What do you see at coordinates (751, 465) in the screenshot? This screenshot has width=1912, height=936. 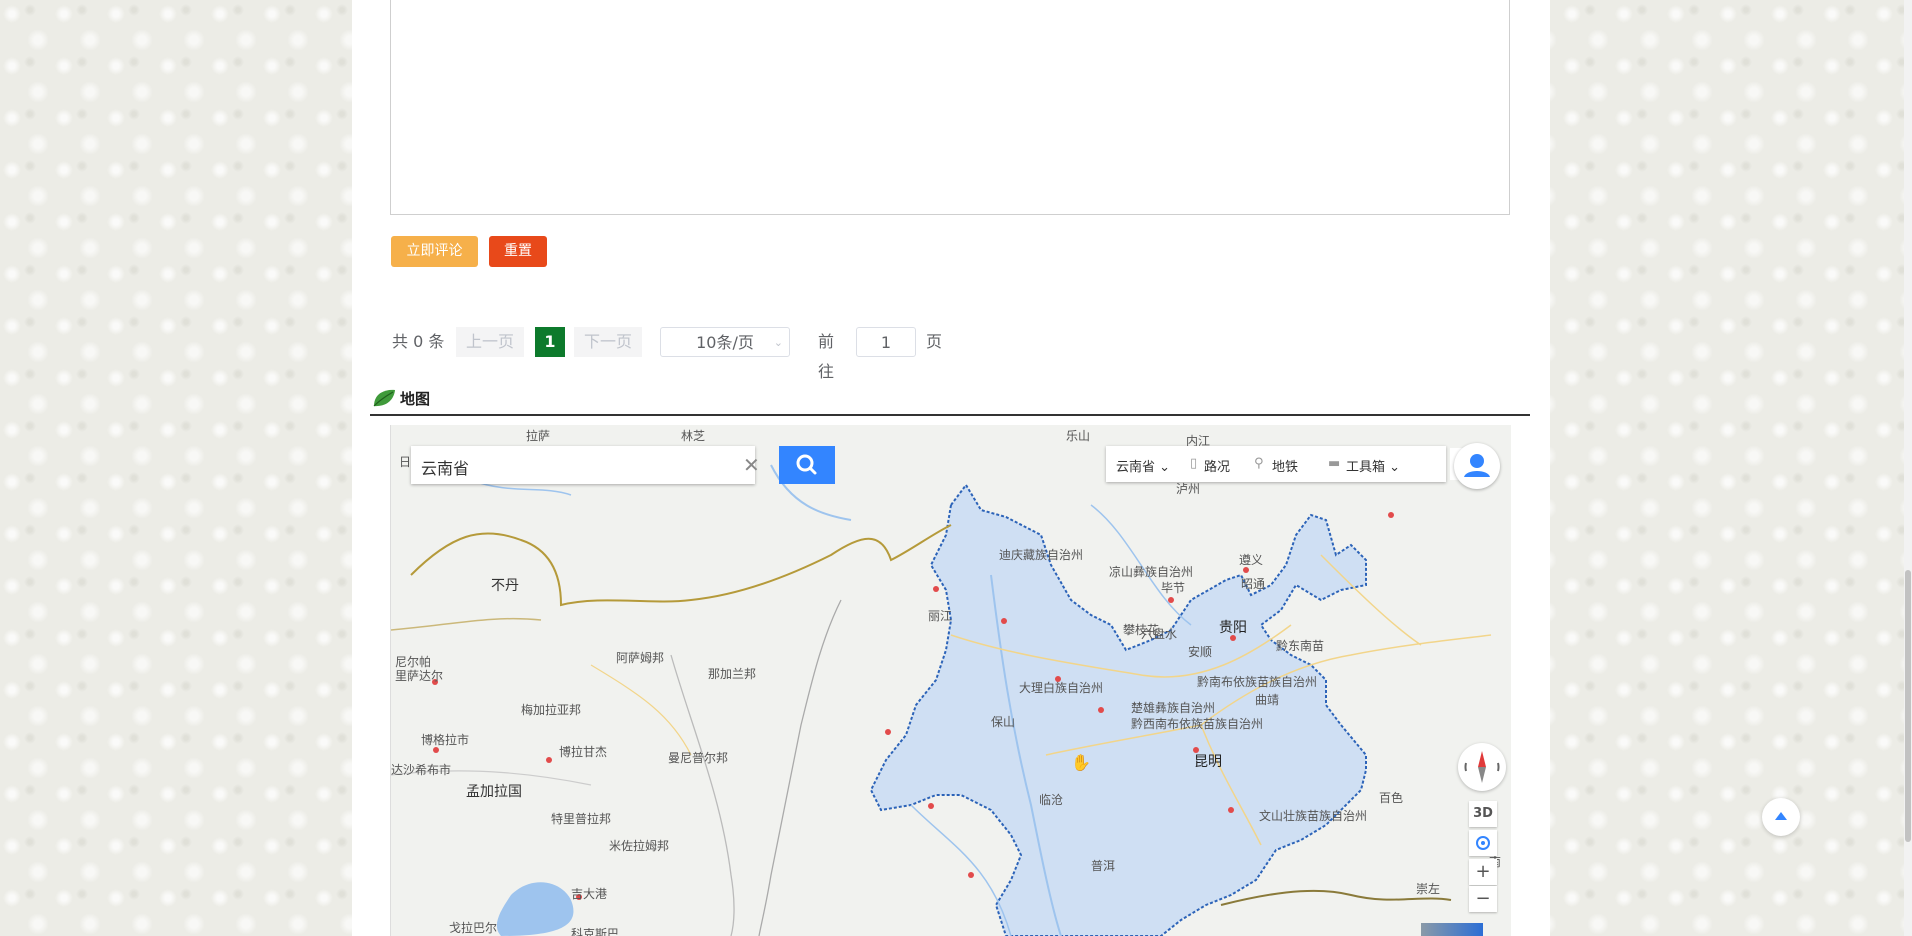 I see `close-icon: ✕` at bounding box center [751, 465].